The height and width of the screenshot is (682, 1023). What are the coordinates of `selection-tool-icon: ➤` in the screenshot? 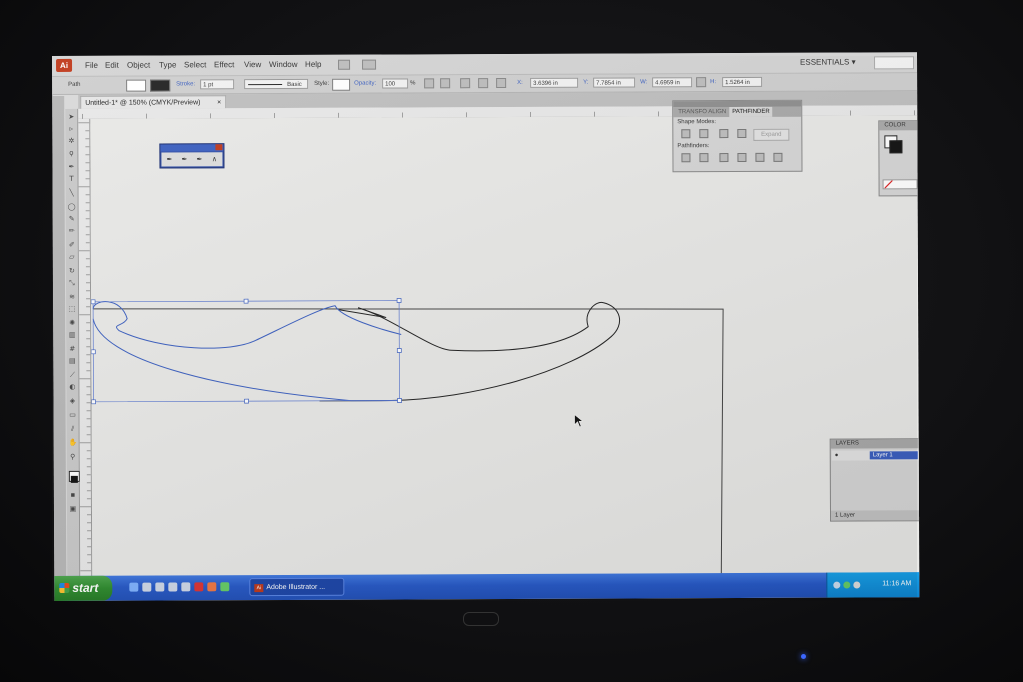 It's located at (71, 117).